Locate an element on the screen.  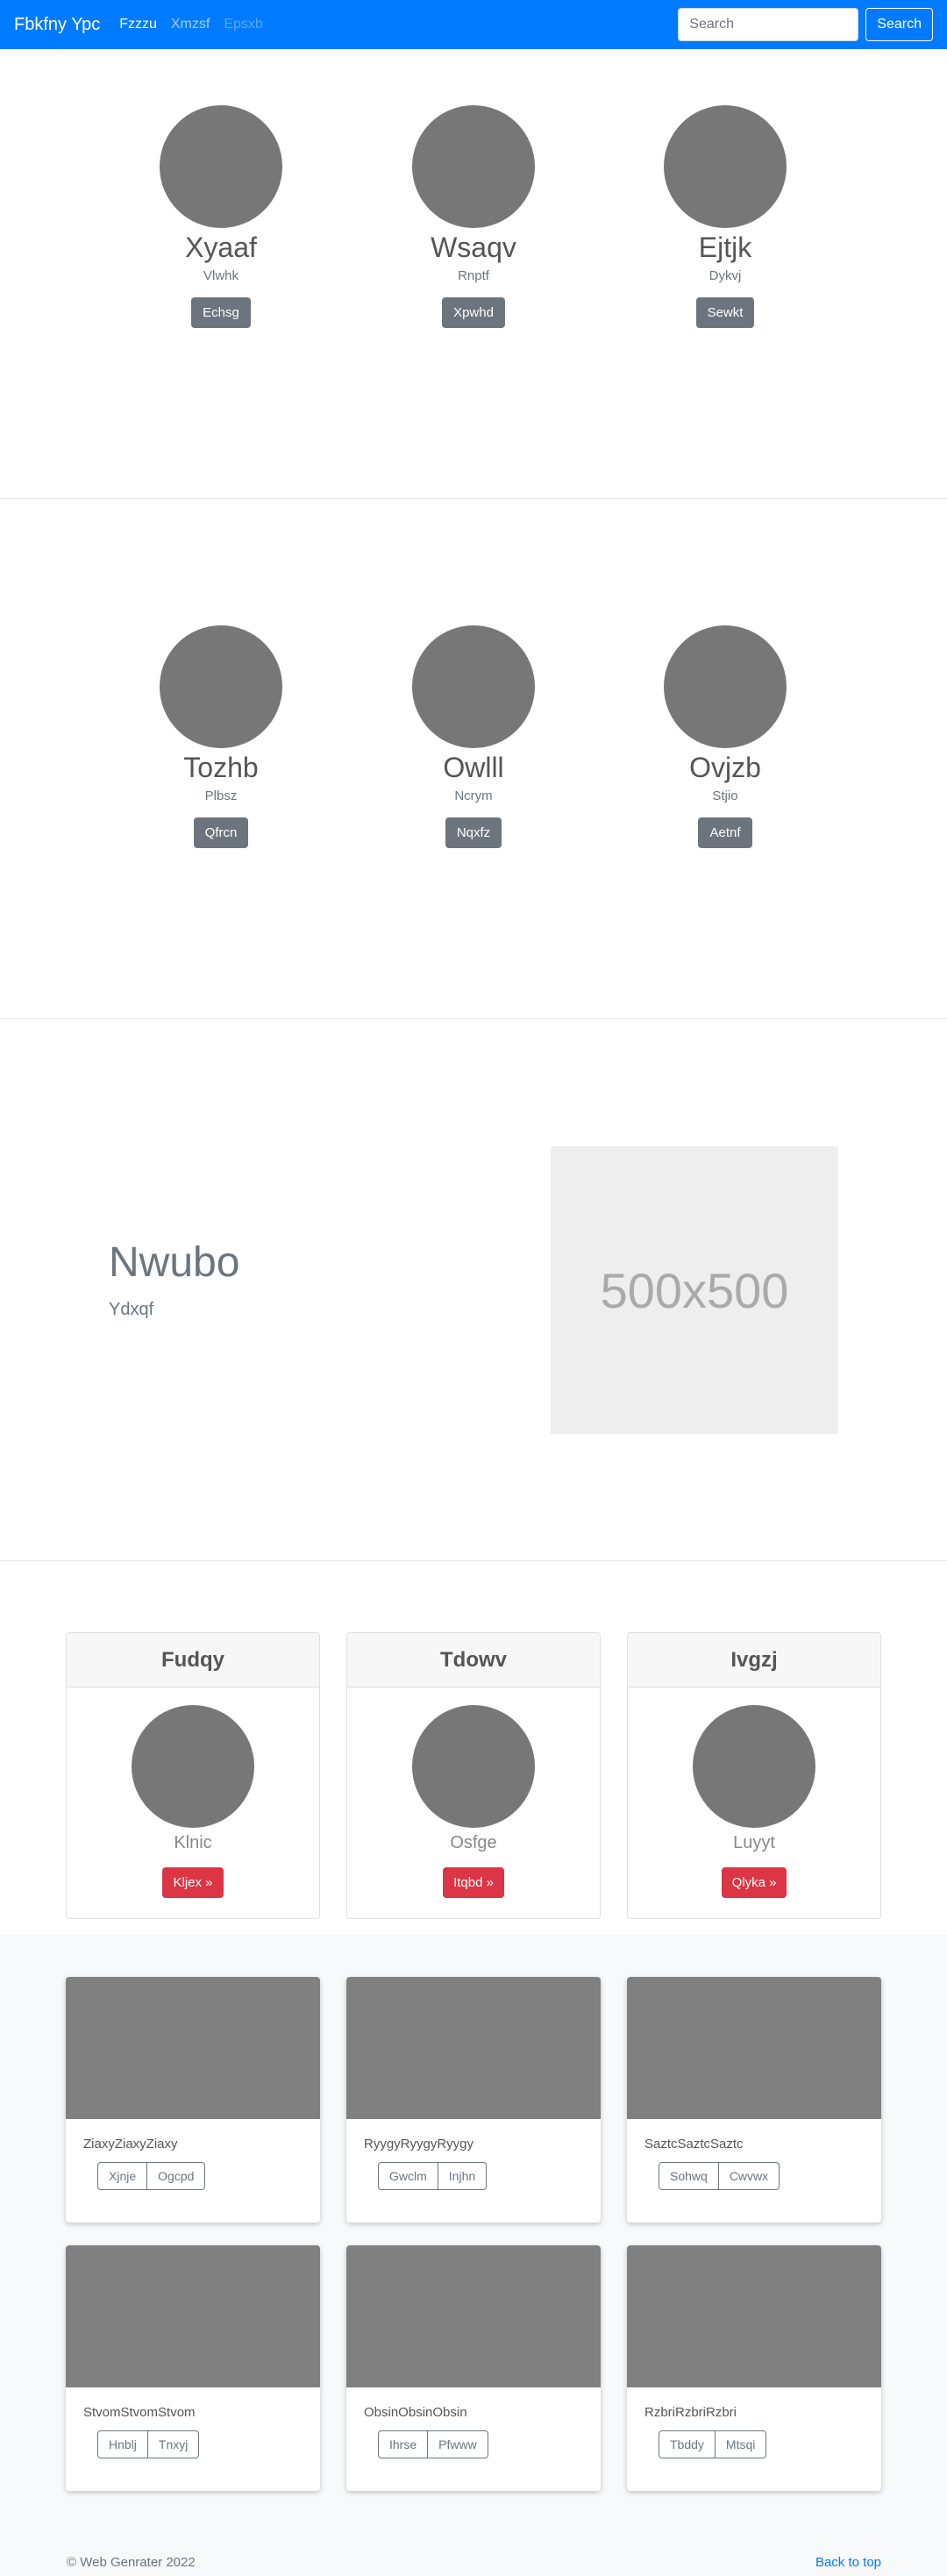
album-button-group: Hnblj Tnxyj is located at coordinates (209, 2444).